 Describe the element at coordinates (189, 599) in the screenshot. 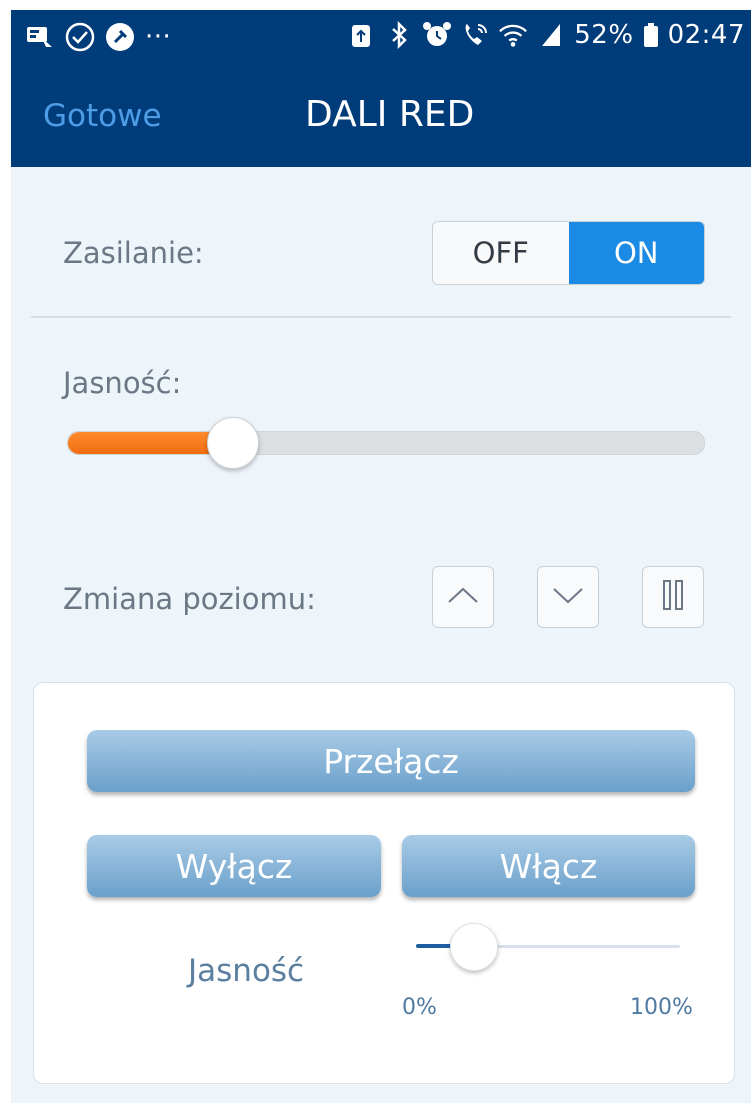

I see `level-change-label: Zmiana poziomu:` at that location.